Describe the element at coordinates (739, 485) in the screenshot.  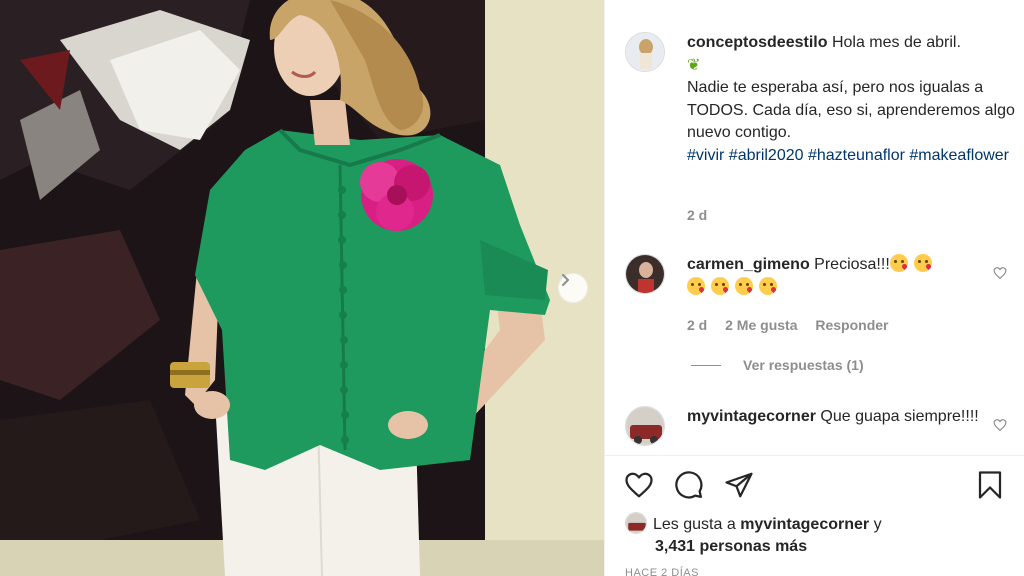
I see `share-icon` at that location.